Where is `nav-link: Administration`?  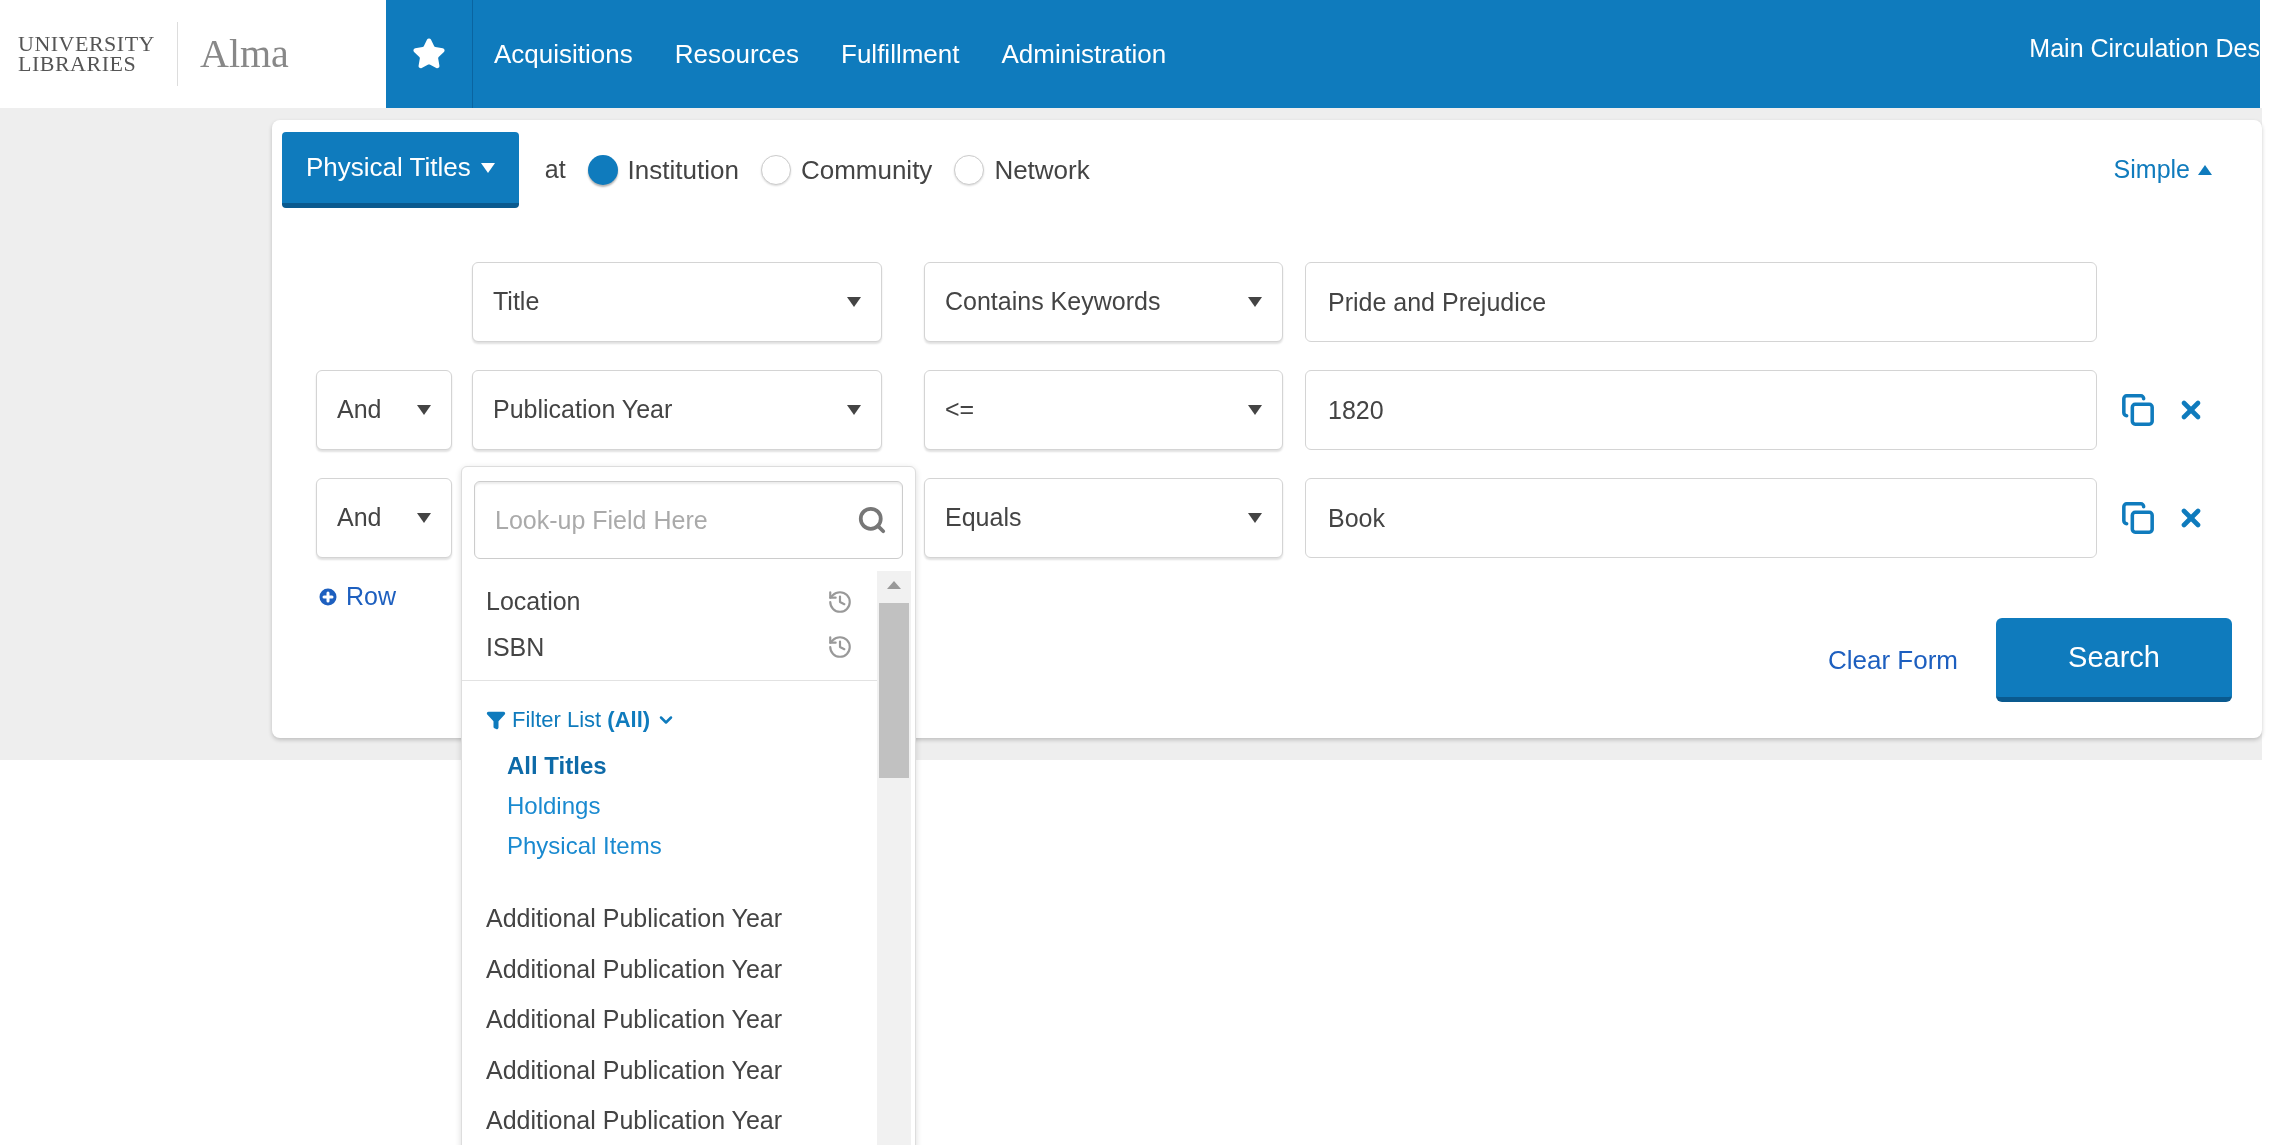
nav-link: Administration is located at coordinates (1084, 54).